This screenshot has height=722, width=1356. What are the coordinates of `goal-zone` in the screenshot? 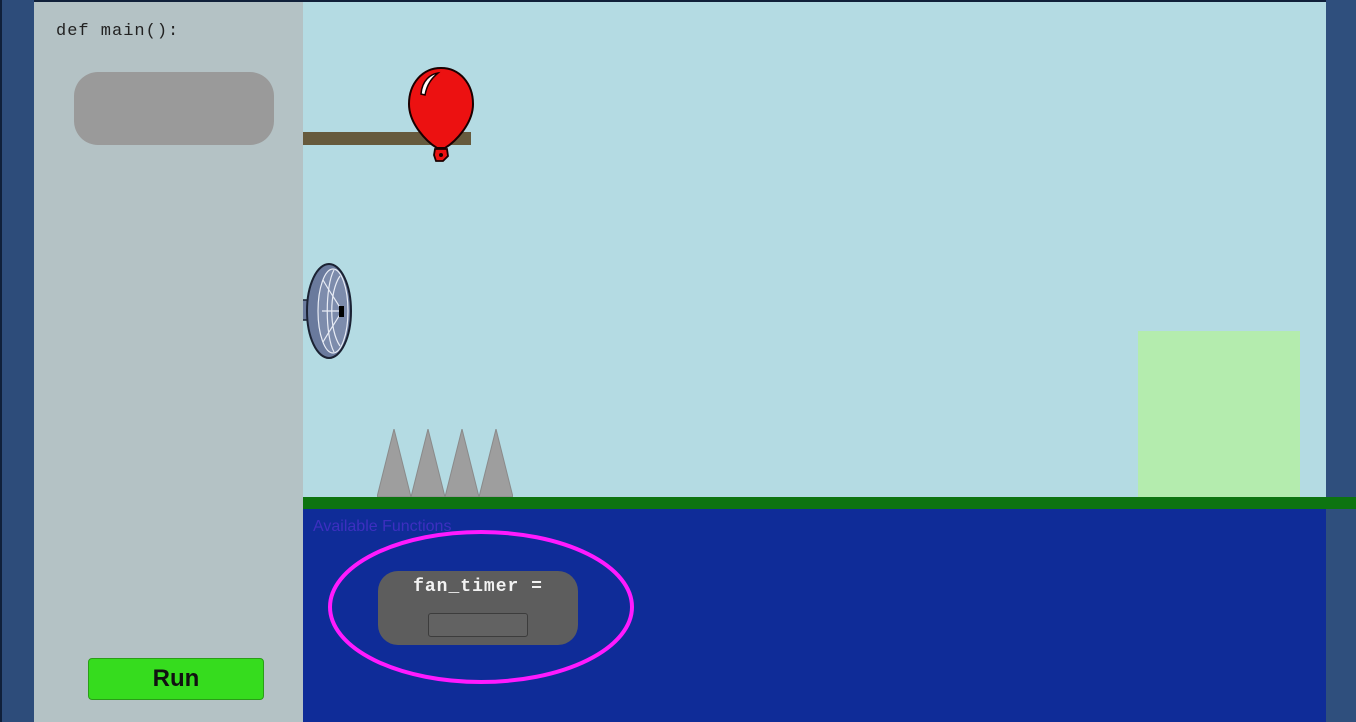 It's located at (1219, 414).